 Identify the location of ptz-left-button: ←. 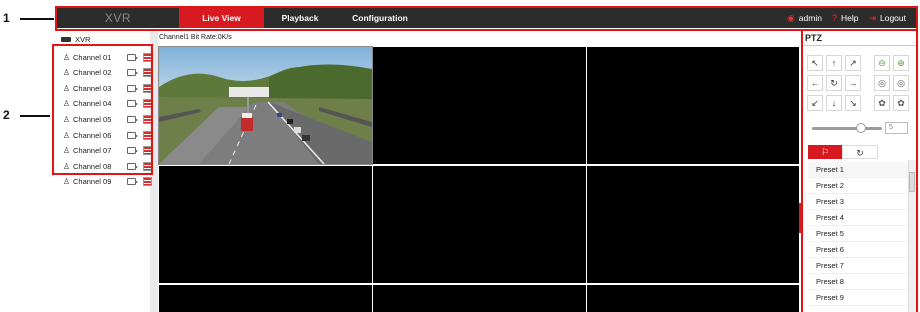
(815, 83).